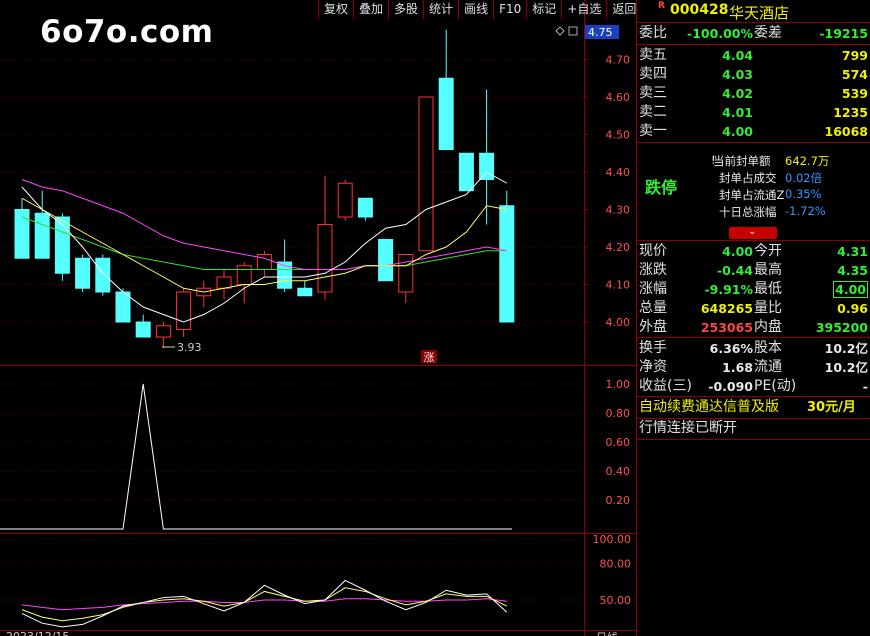  What do you see at coordinates (653, 93) in the screenshot?
I see `ask-label: 卖三` at bounding box center [653, 93].